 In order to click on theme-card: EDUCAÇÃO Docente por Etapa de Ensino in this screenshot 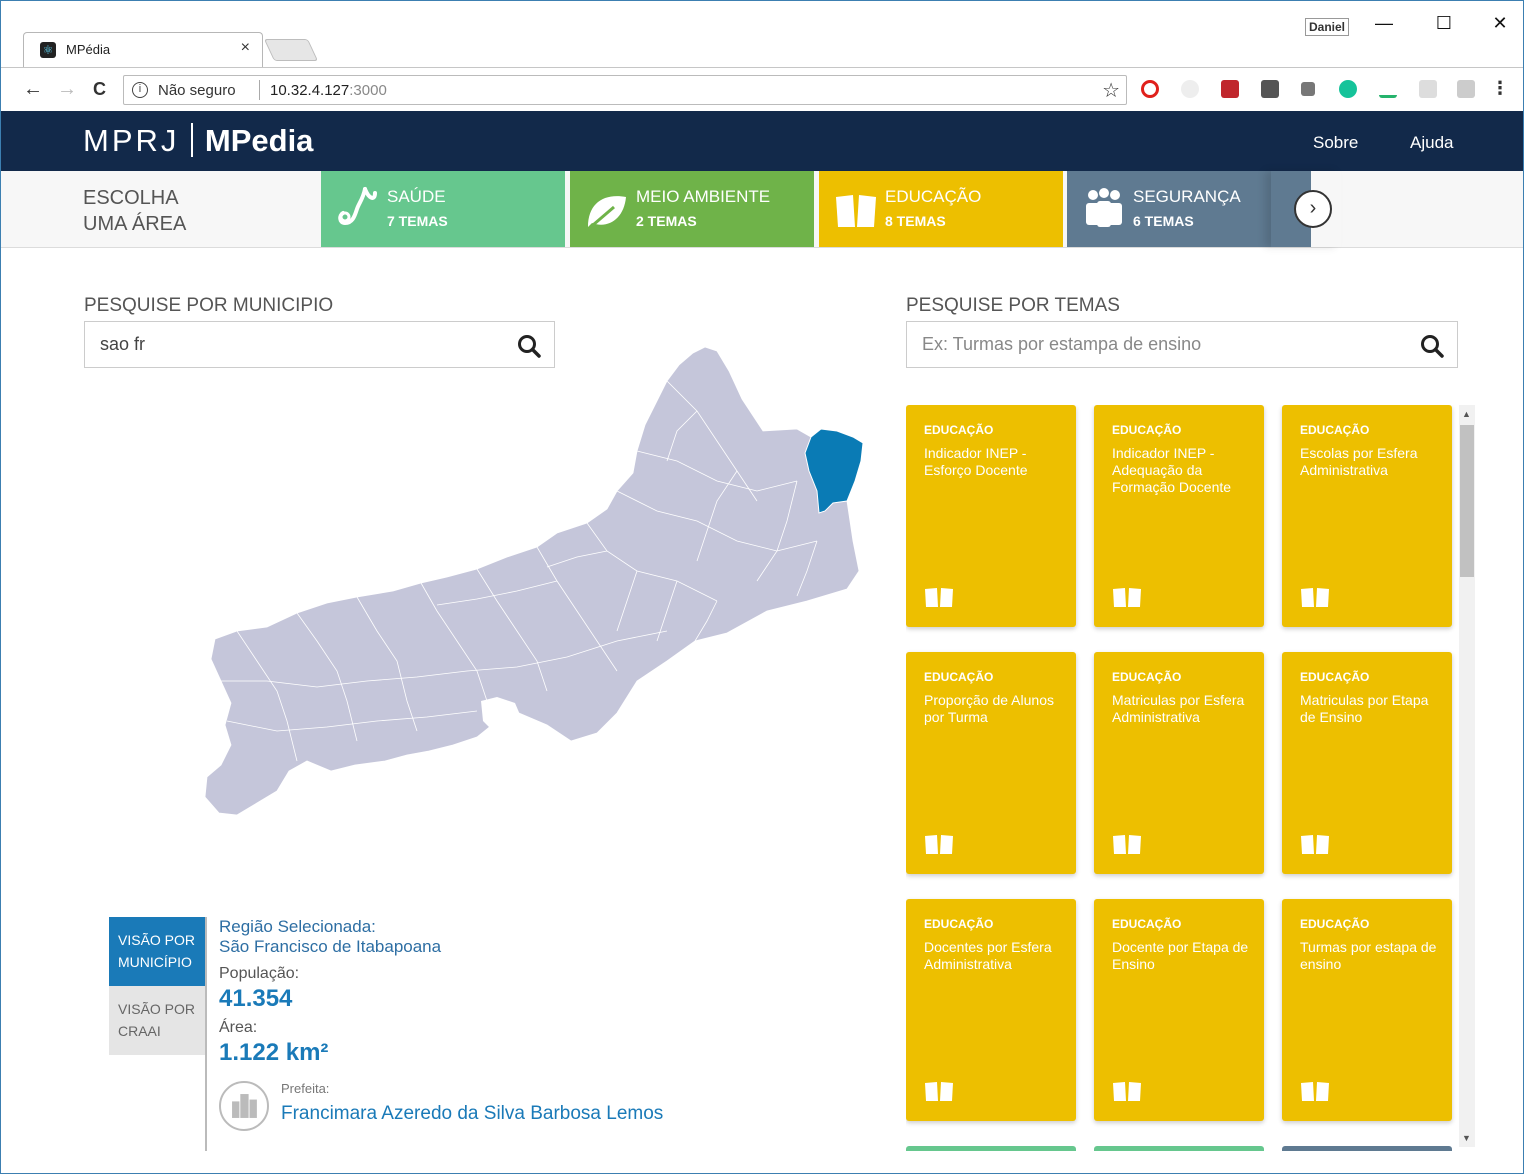, I will do `click(1179, 1010)`.